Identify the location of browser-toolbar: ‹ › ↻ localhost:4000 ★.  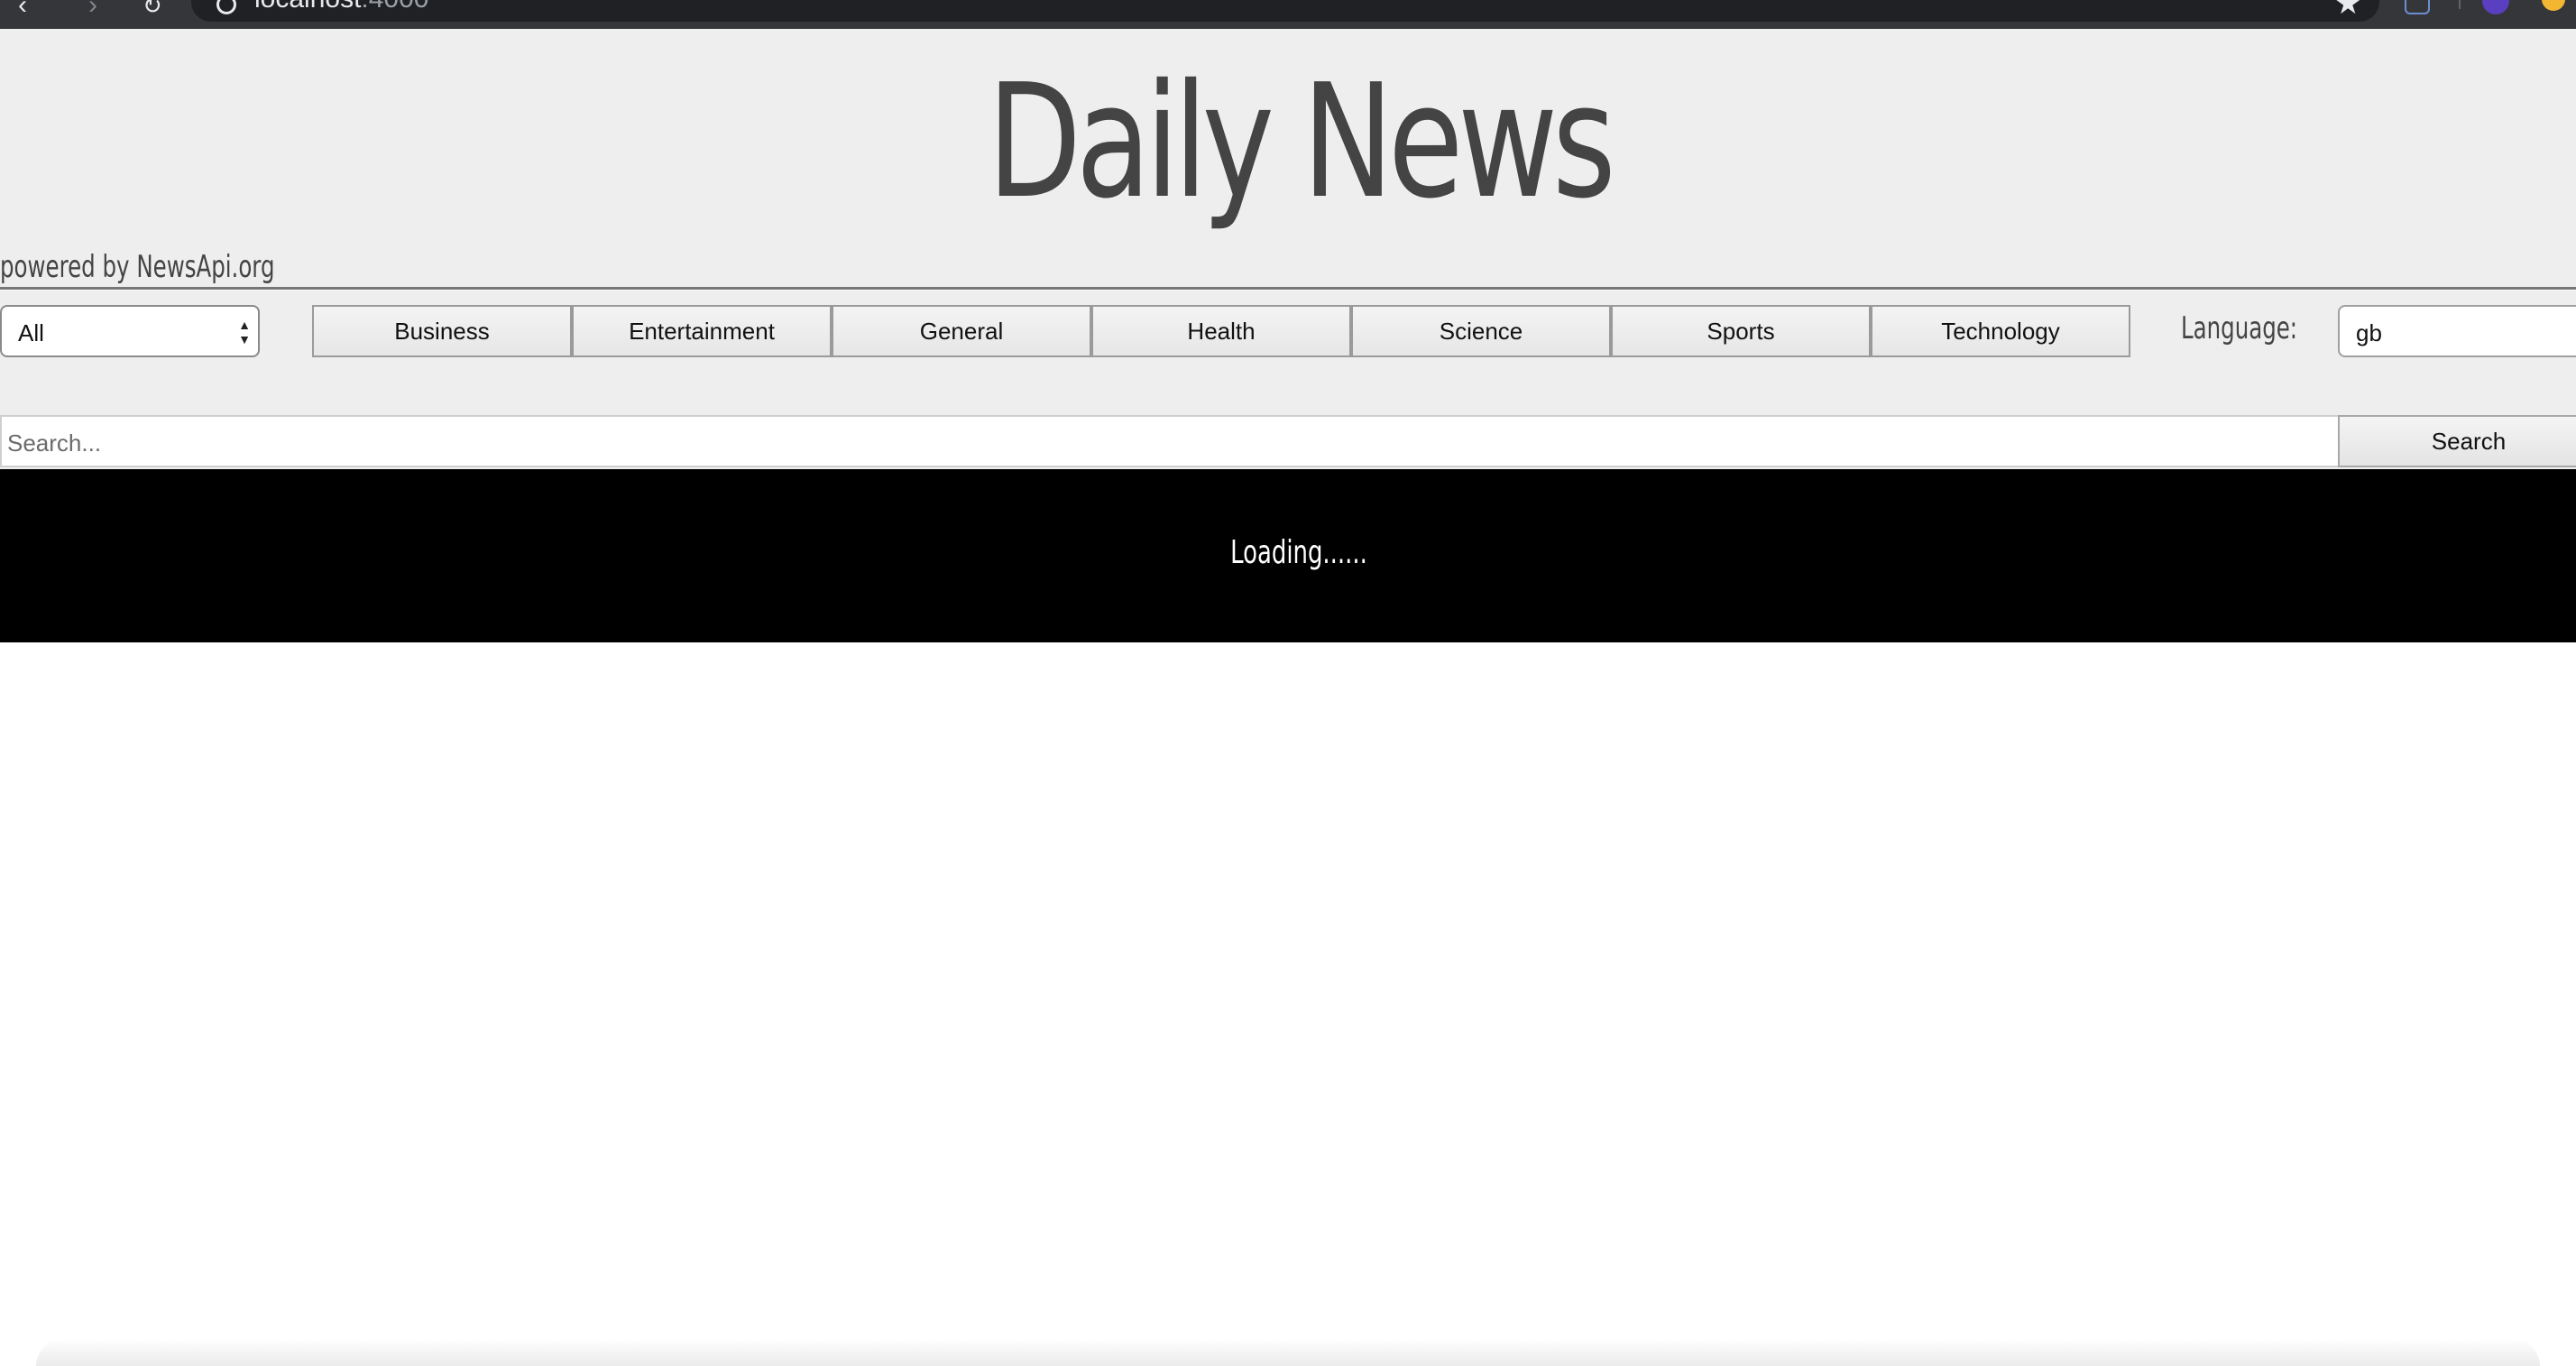
(1288, 15).